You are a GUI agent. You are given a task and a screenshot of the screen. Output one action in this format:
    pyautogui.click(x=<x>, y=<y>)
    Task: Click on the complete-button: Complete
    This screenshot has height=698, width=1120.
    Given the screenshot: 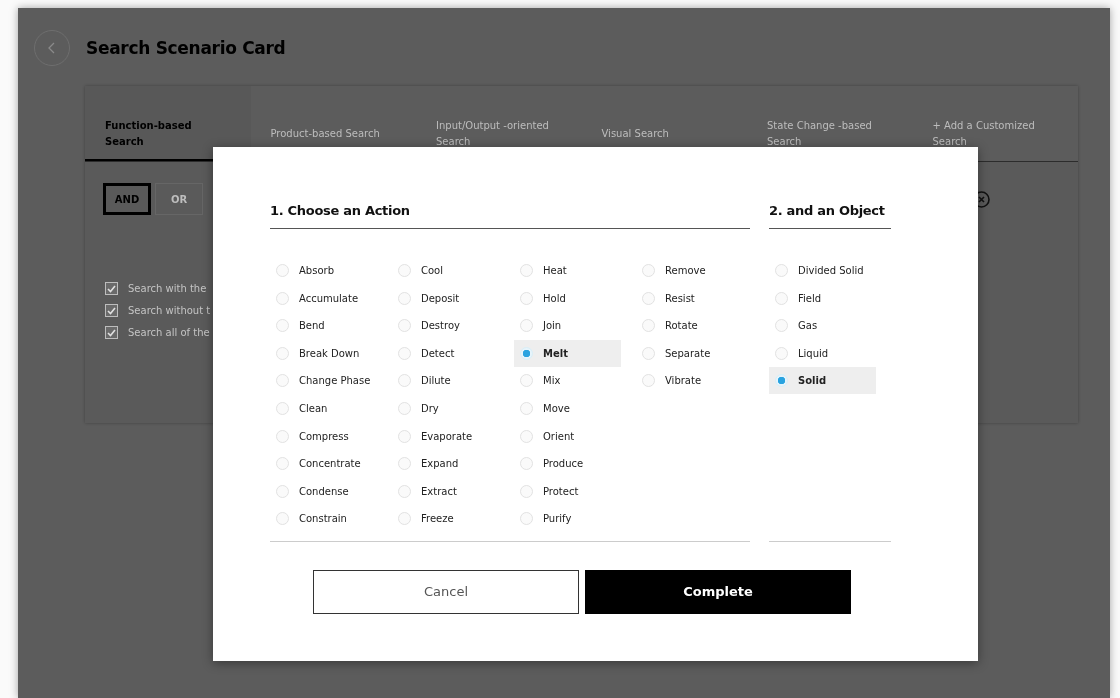 What is the action you would take?
    pyautogui.click(x=718, y=591)
    